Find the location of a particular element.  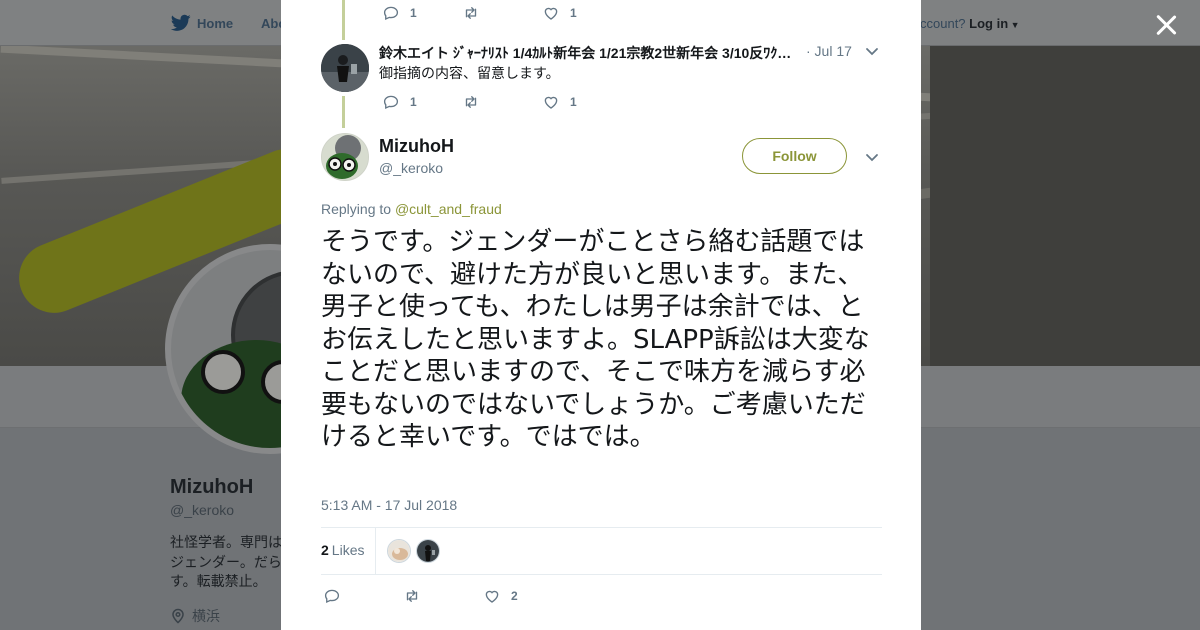

reply-tweet-actions: 1 1 is located at coordinates (502, 102).